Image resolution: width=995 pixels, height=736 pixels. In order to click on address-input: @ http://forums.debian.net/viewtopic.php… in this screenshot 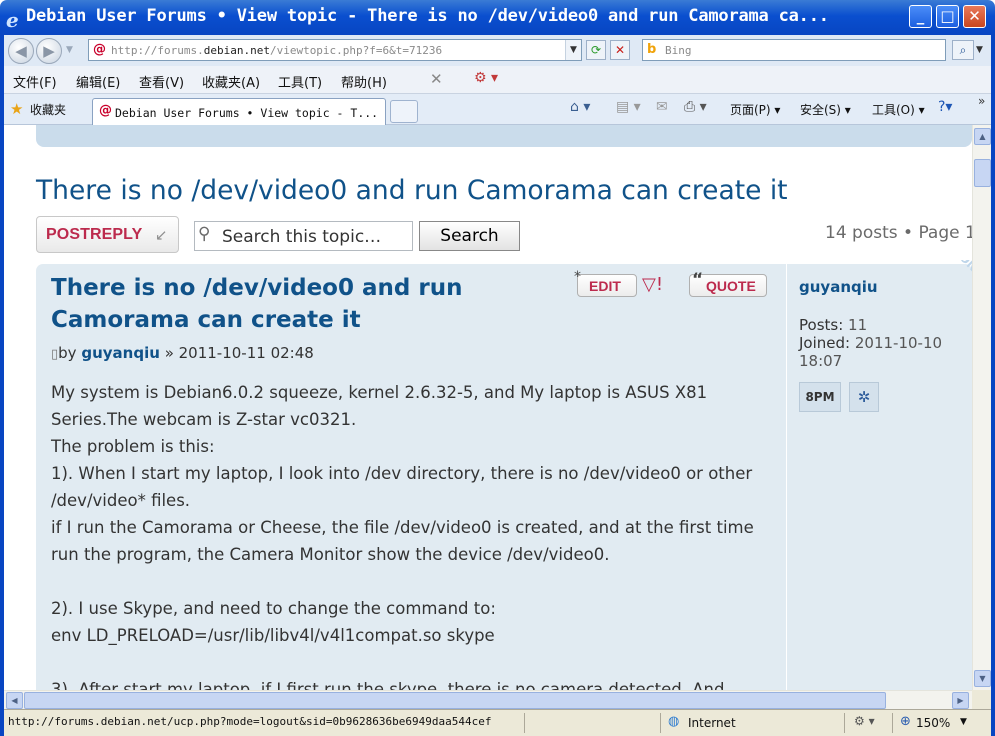, I will do `click(335, 50)`.